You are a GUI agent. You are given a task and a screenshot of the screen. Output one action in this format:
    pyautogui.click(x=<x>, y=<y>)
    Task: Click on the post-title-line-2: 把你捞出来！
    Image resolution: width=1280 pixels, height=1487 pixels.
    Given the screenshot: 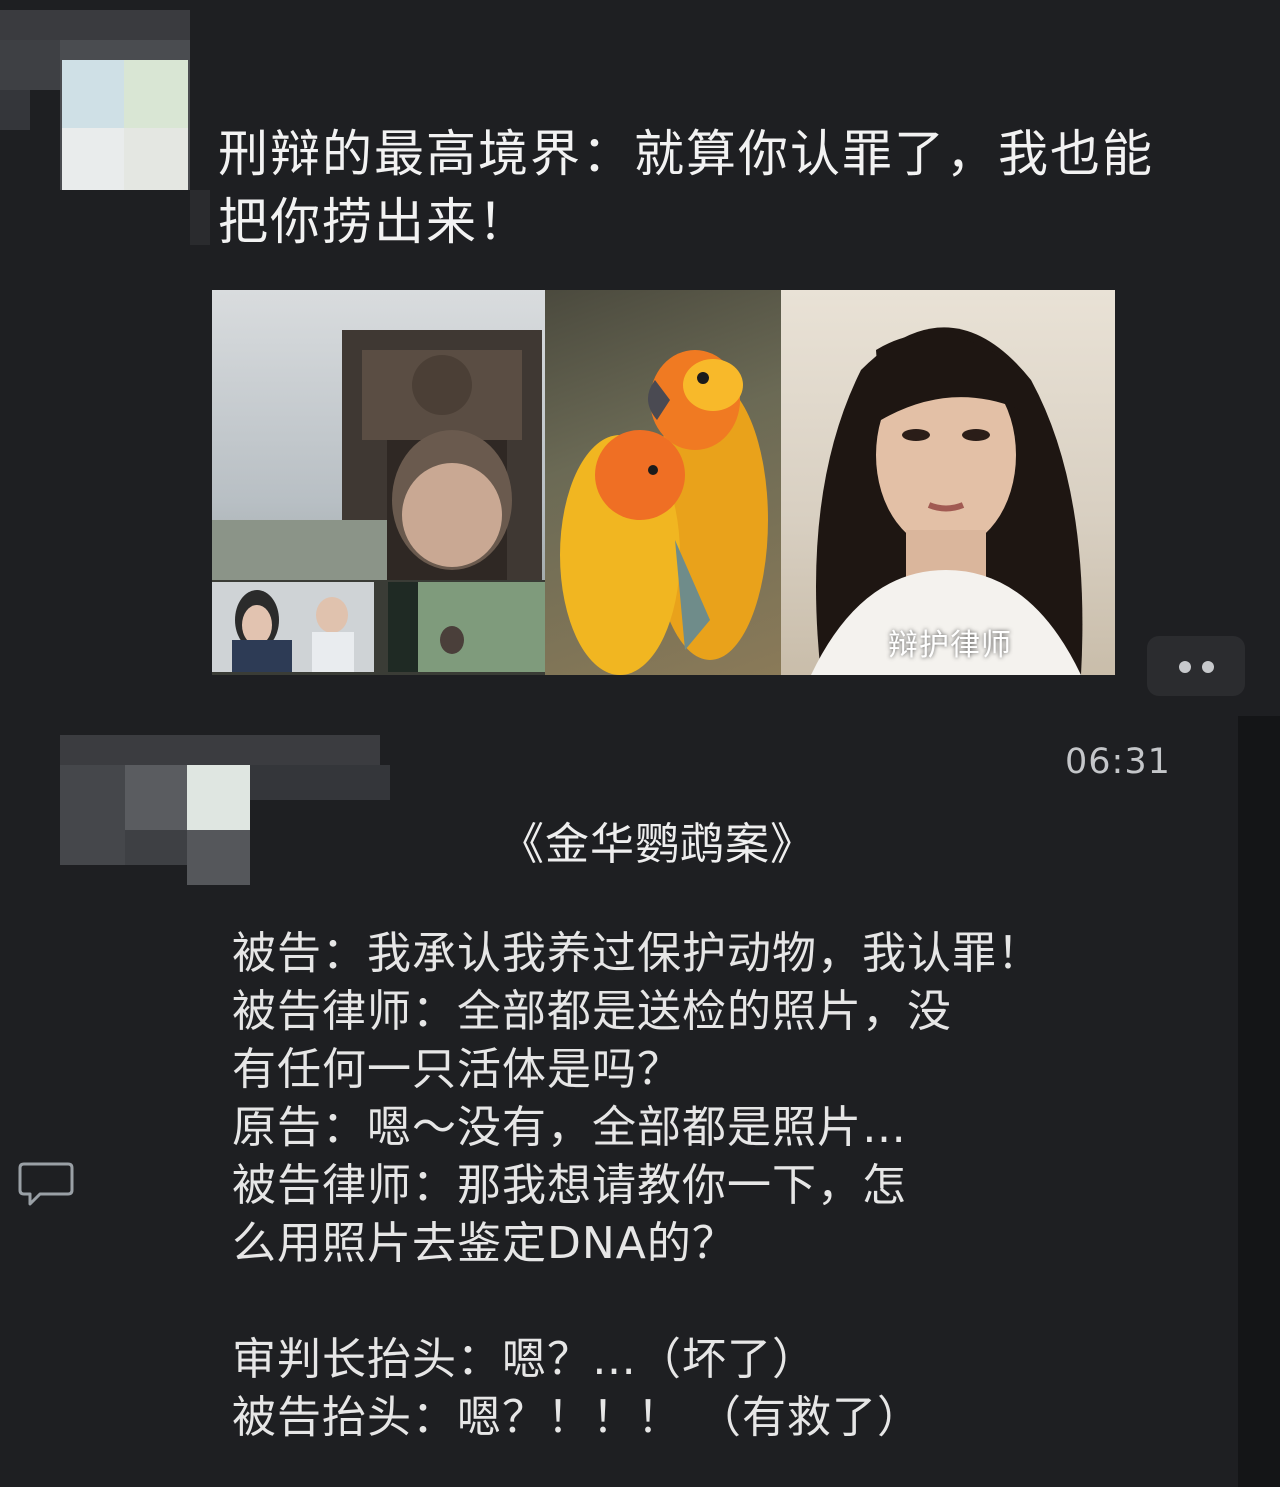 What is the action you would take?
    pyautogui.click(x=374, y=222)
    